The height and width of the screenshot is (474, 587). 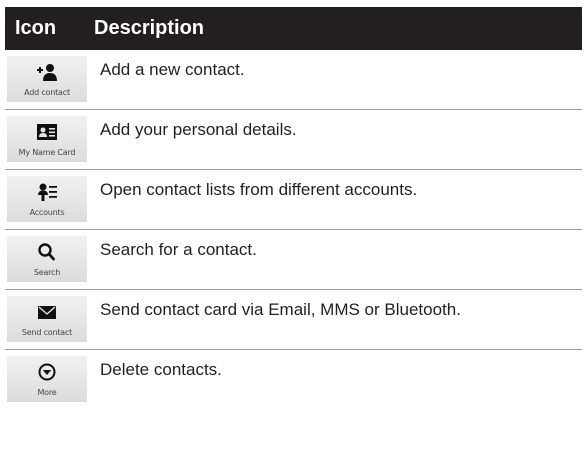 I want to click on row-description: Add a new contact., so click(x=172, y=69).